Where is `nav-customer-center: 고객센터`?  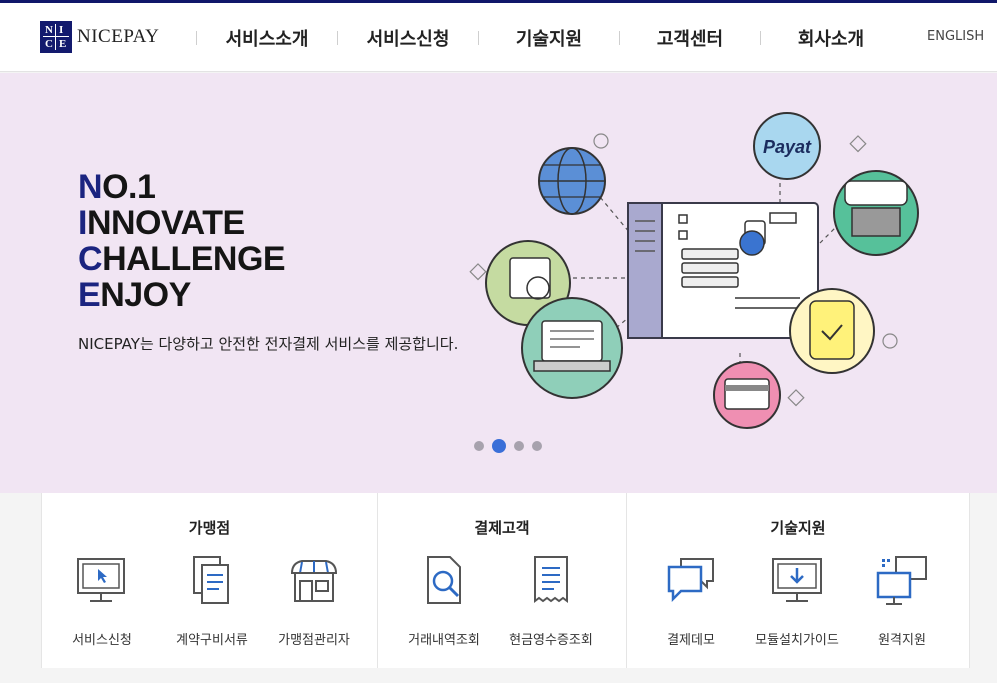 nav-customer-center: 고객센터 is located at coordinates (690, 38).